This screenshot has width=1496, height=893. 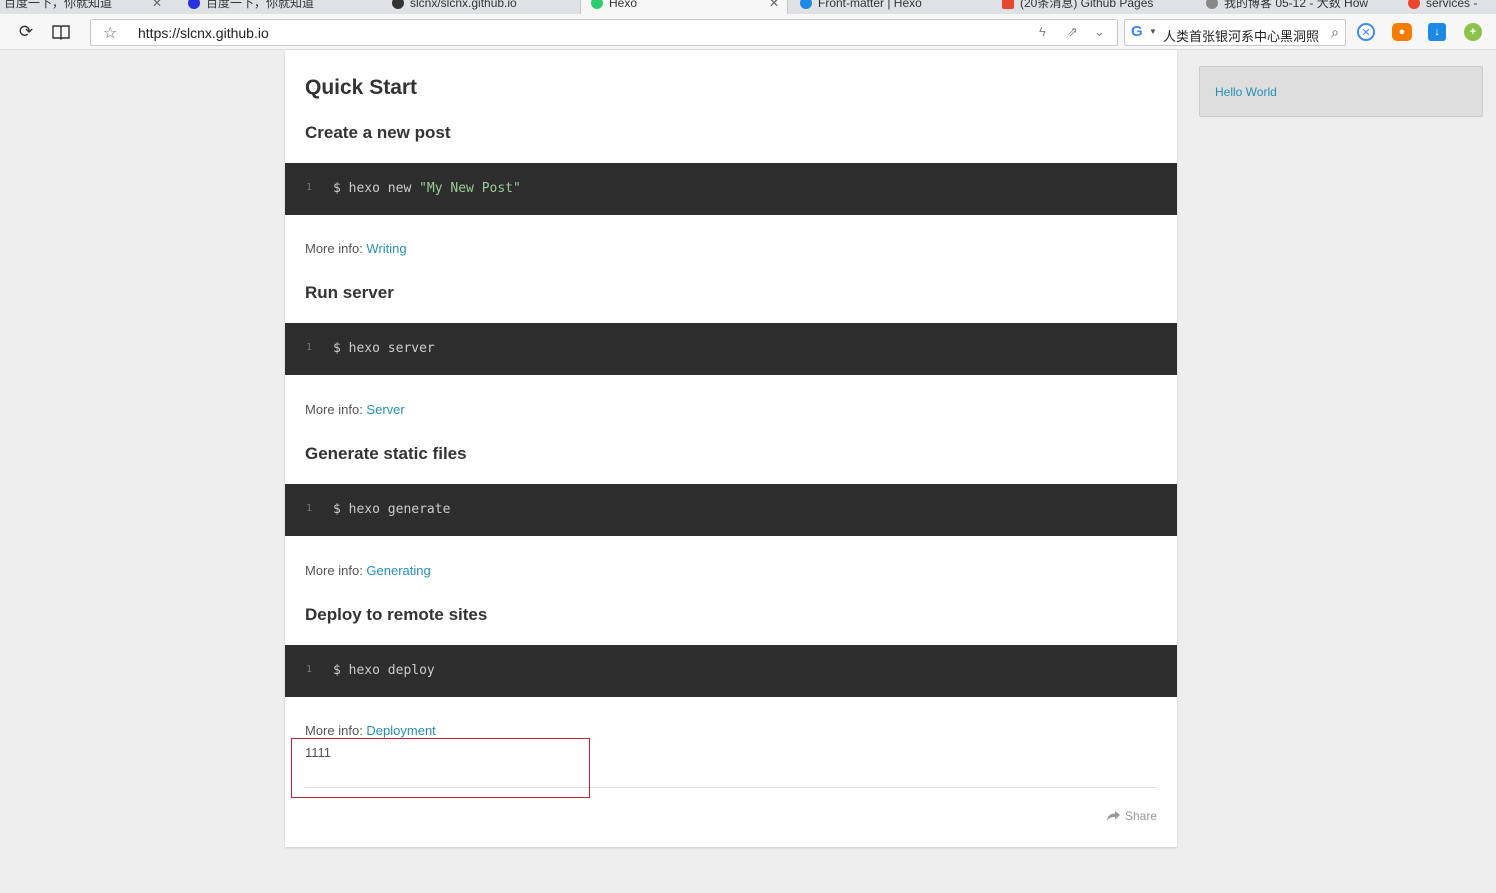 What do you see at coordinates (376, 188) in the screenshot?
I see `code-command: $ hexo new` at bounding box center [376, 188].